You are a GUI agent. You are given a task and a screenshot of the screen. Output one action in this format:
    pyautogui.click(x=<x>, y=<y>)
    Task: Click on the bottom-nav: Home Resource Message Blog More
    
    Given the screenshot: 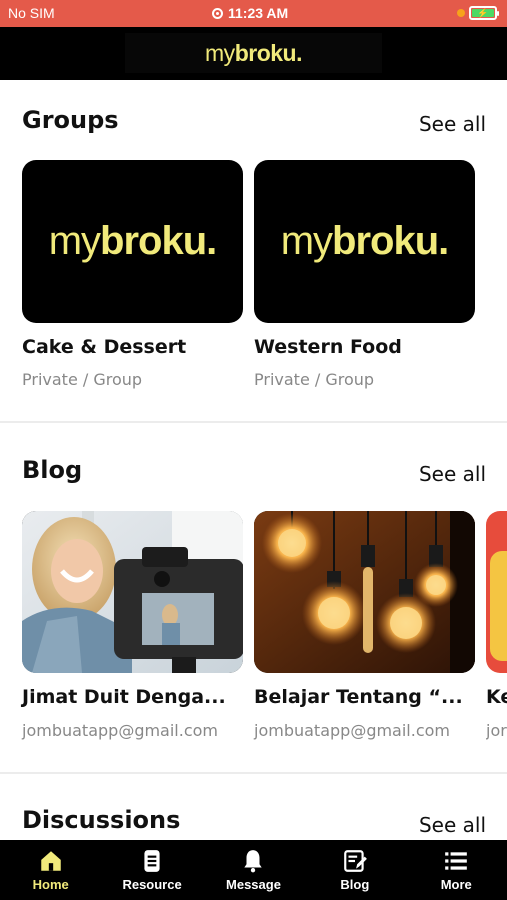 What is the action you would take?
    pyautogui.click(x=253, y=870)
    